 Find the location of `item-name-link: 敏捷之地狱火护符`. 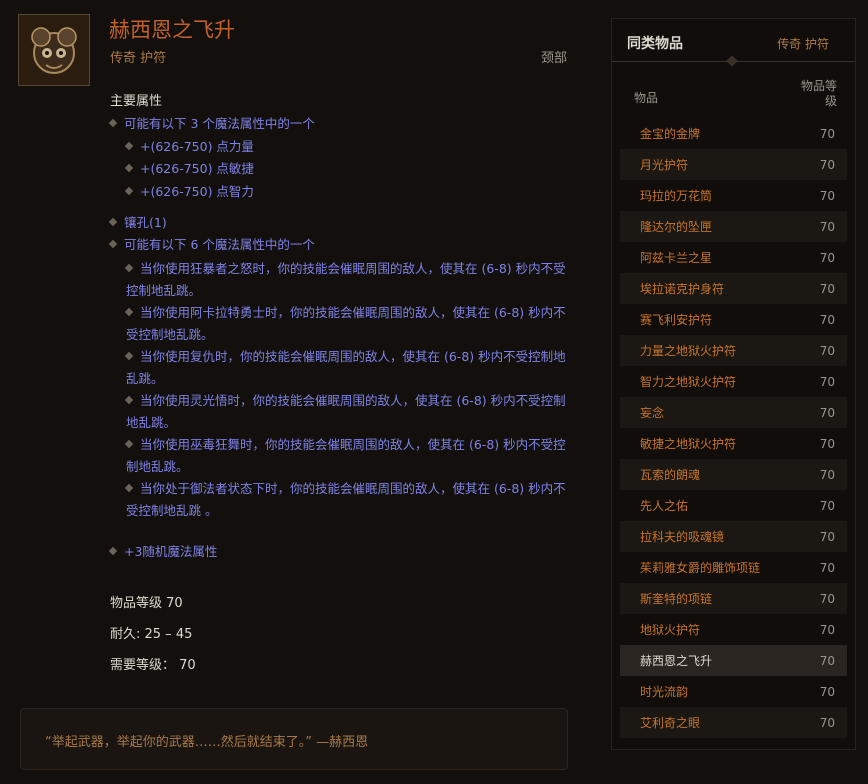

item-name-link: 敏捷之地狱火护符 is located at coordinates (688, 443).